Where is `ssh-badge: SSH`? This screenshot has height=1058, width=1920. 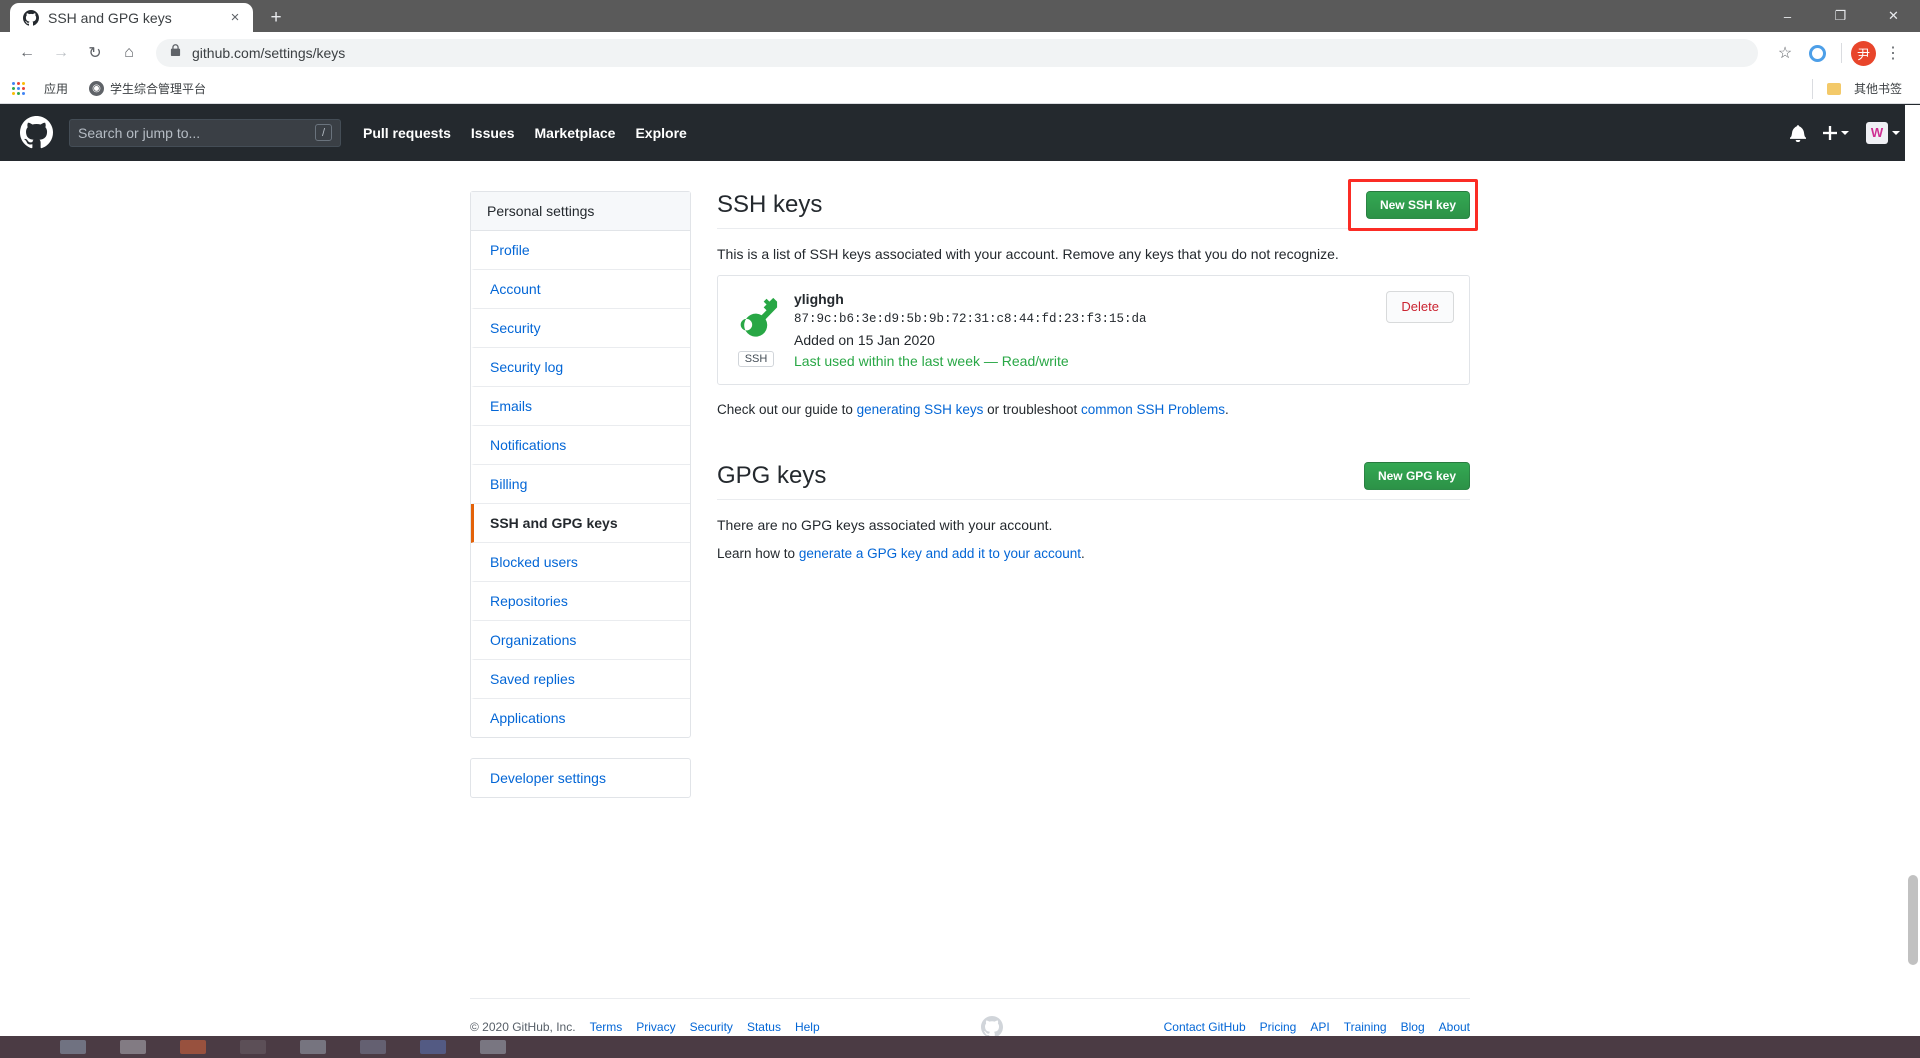
ssh-badge: SSH is located at coordinates (756, 359).